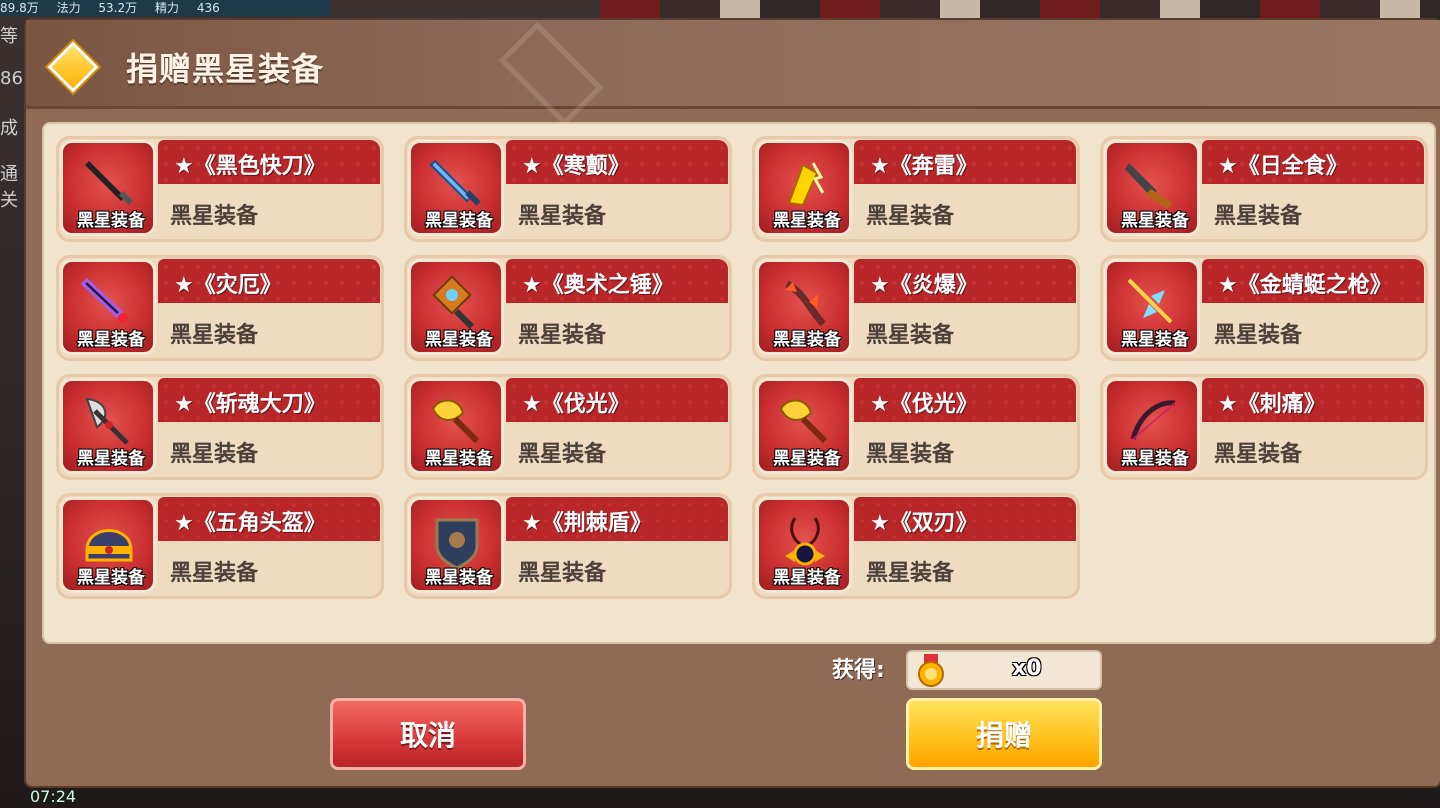 Image resolution: width=1440 pixels, height=808 pixels. I want to click on resource-bar: 89.8万 法力 53.2万 精力 436, so click(165, 8).